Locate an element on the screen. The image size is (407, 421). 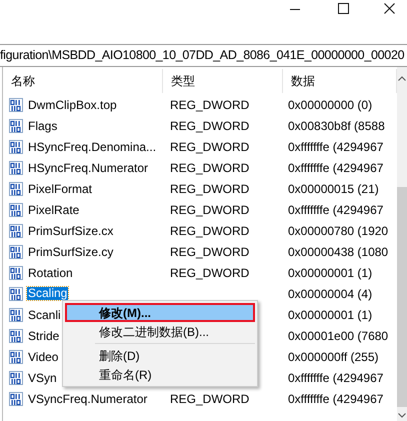
value-data: 0x00000438 (1080 is located at coordinates (338, 251).